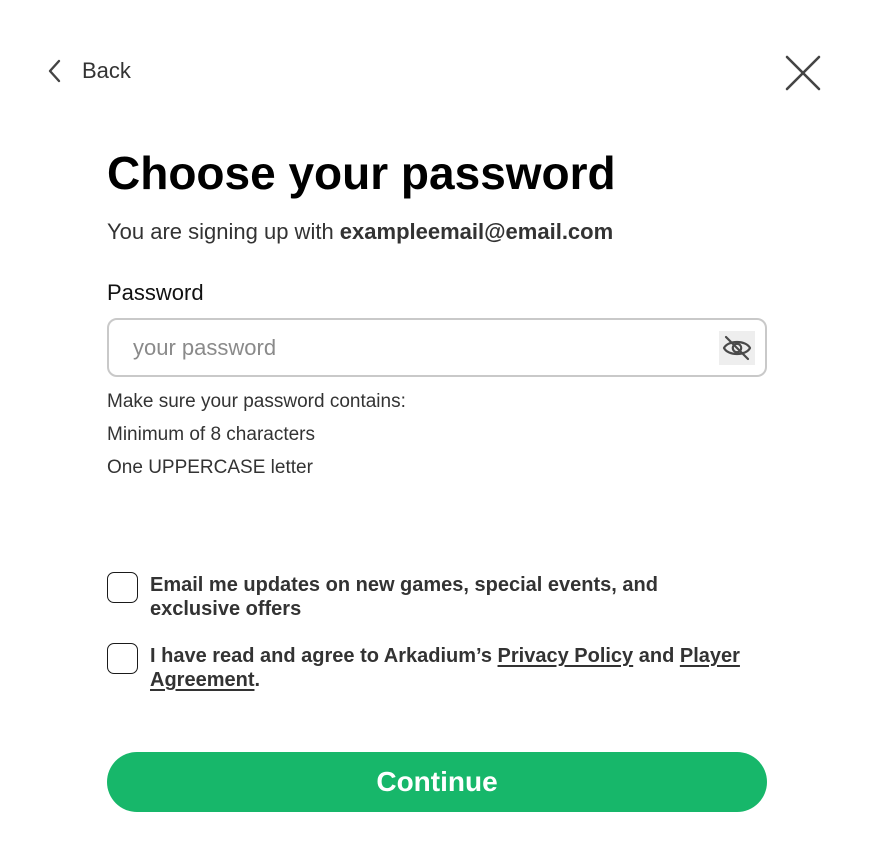  I want to click on continue-button: Continue, so click(437, 782).